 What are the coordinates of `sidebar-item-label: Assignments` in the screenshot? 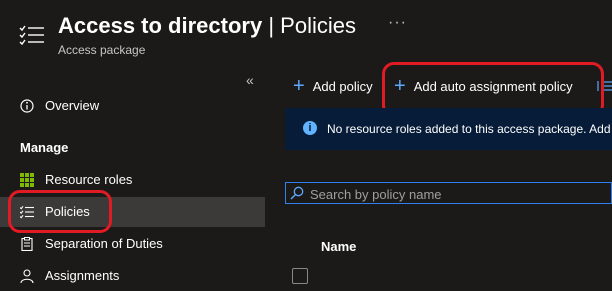 It's located at (82, 275).